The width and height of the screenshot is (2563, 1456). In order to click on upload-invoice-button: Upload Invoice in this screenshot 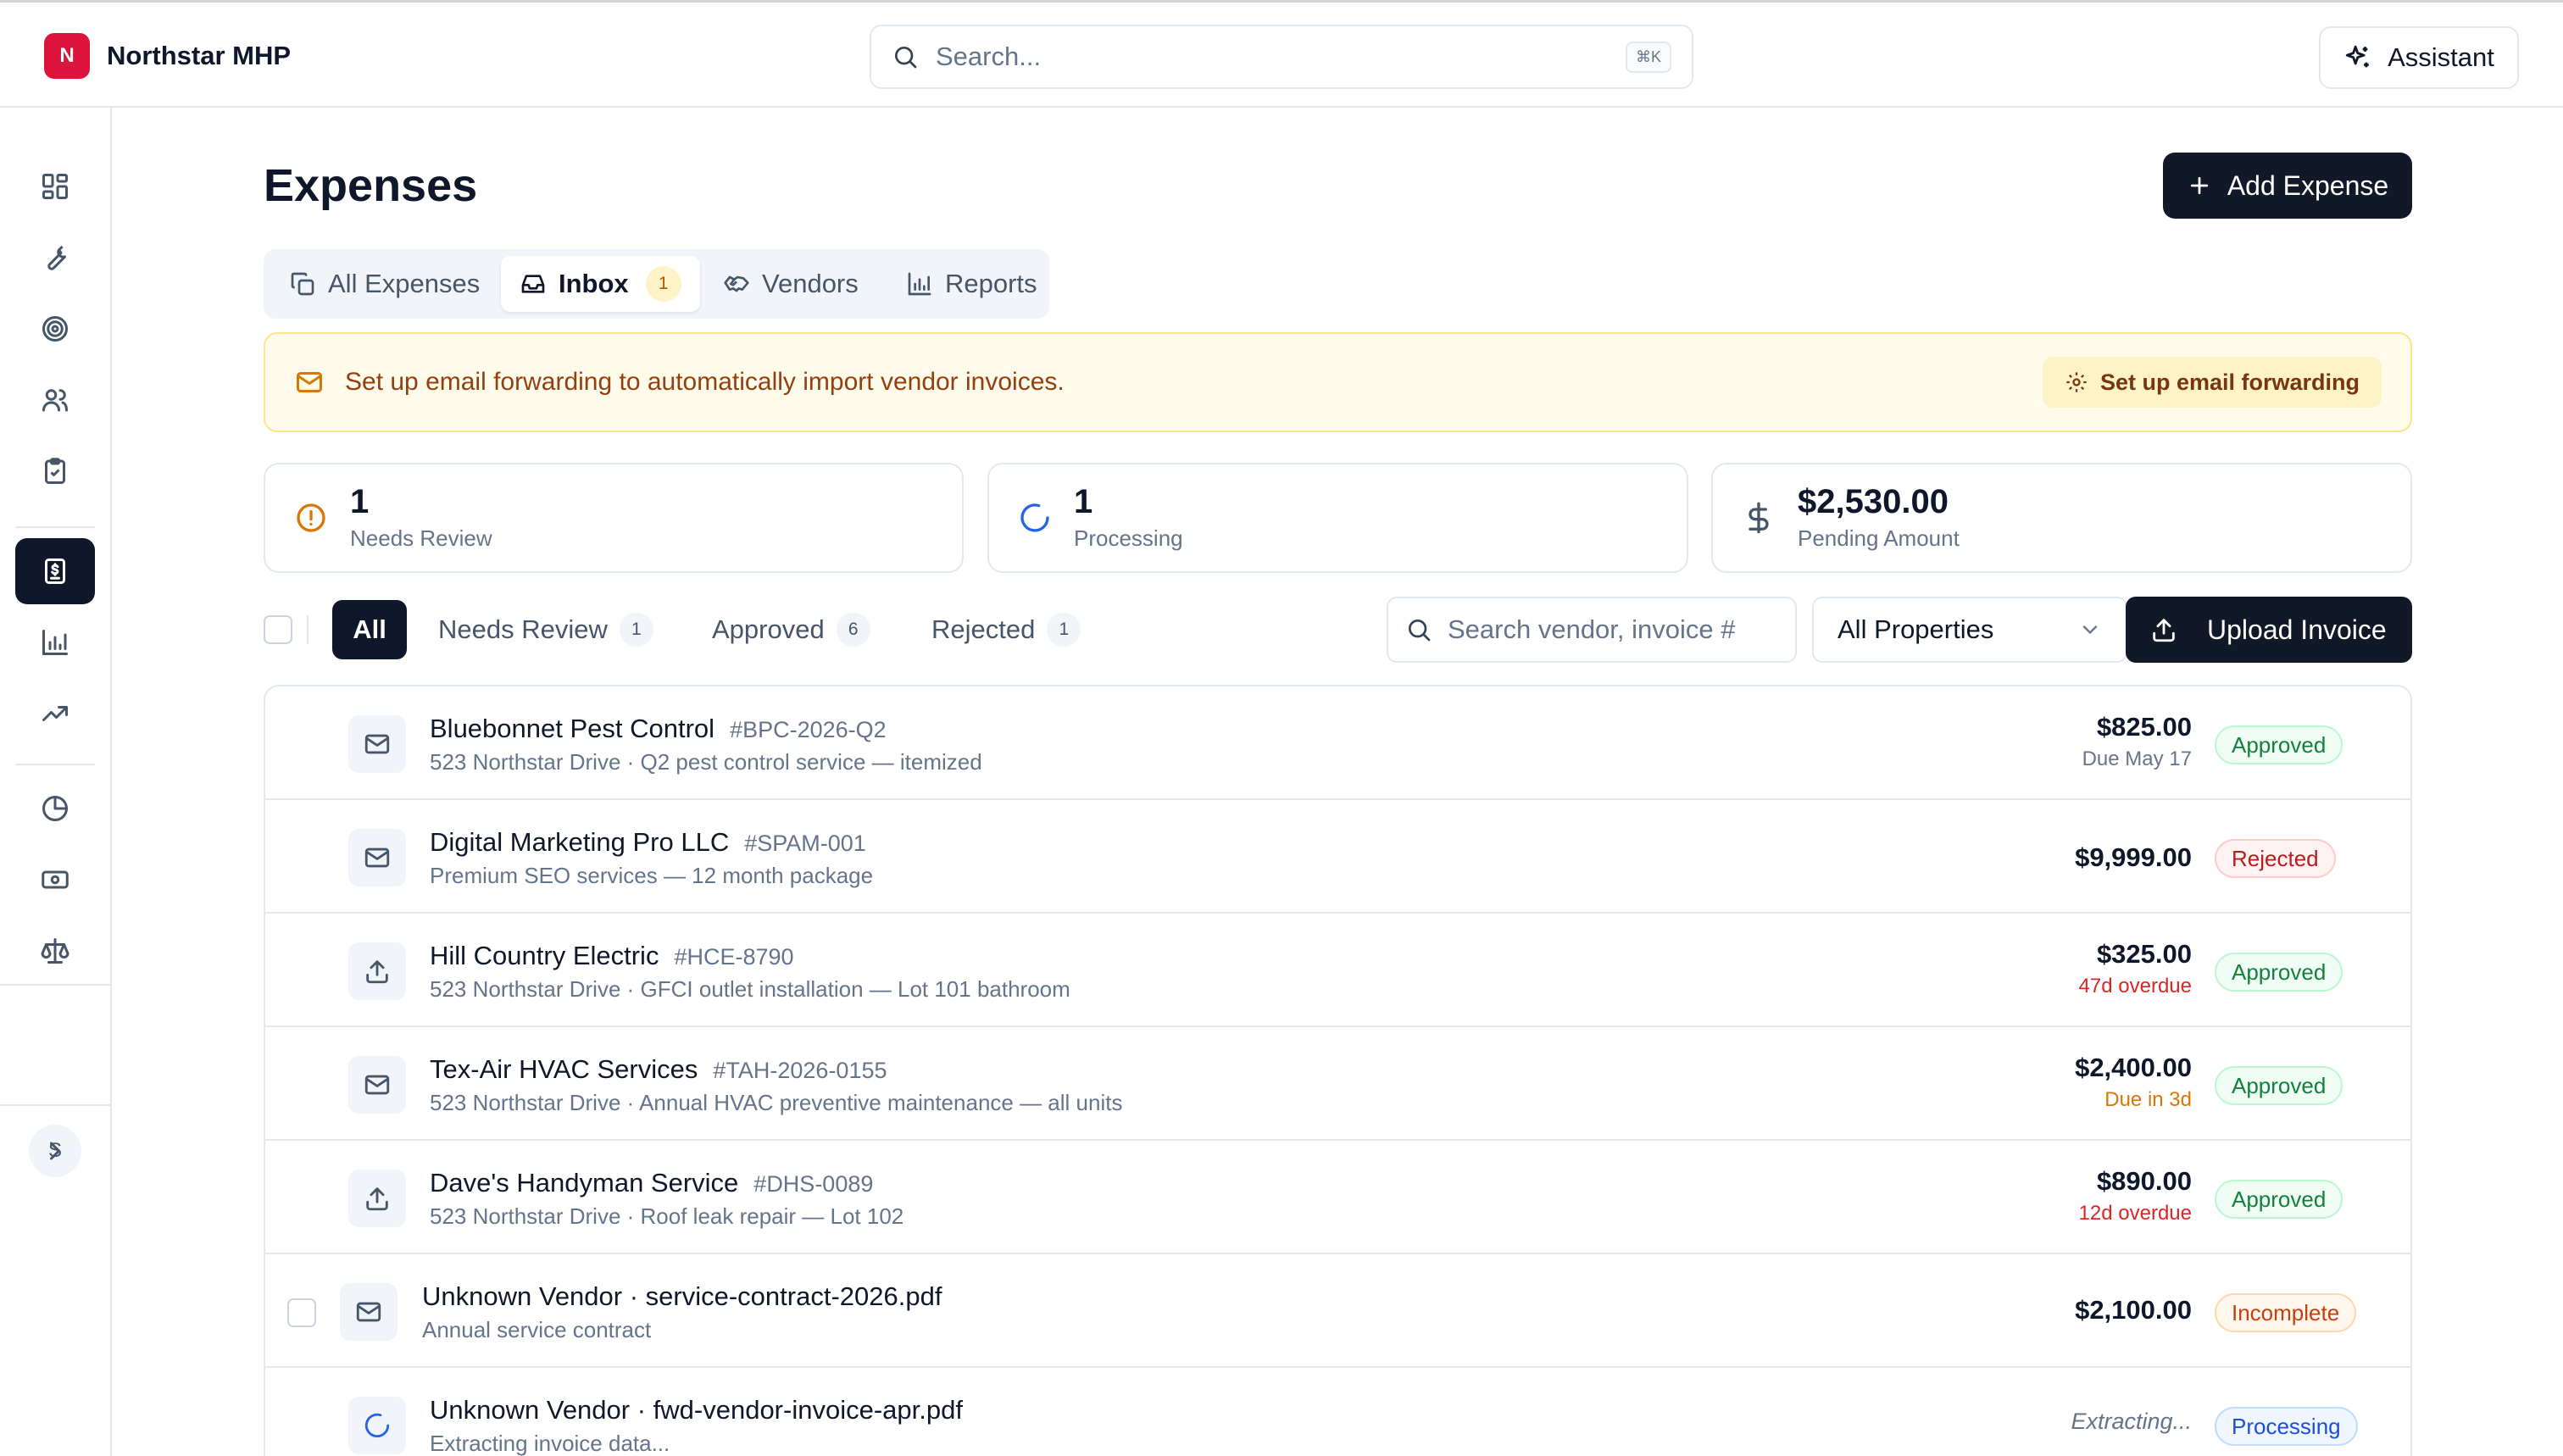, I will do `click(2269, 630)`.